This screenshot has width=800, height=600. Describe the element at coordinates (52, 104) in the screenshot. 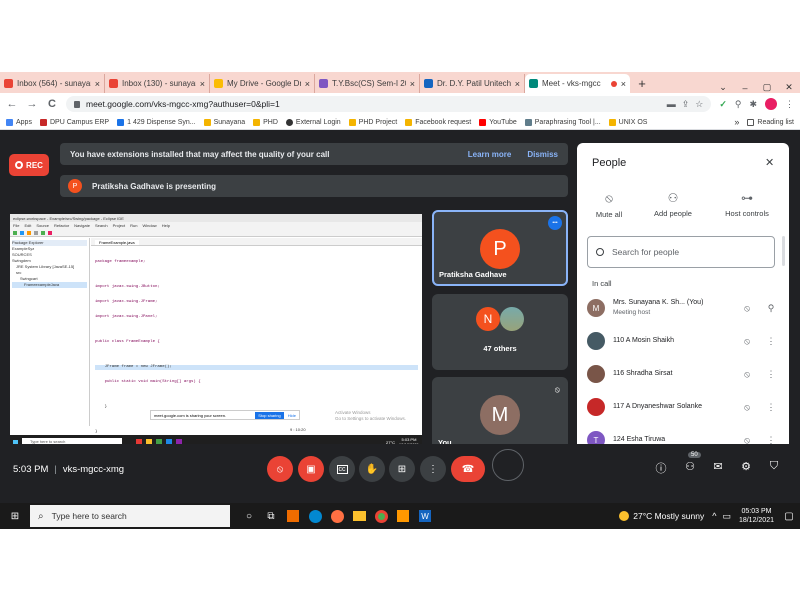

I see `reload-button: C` at that location.